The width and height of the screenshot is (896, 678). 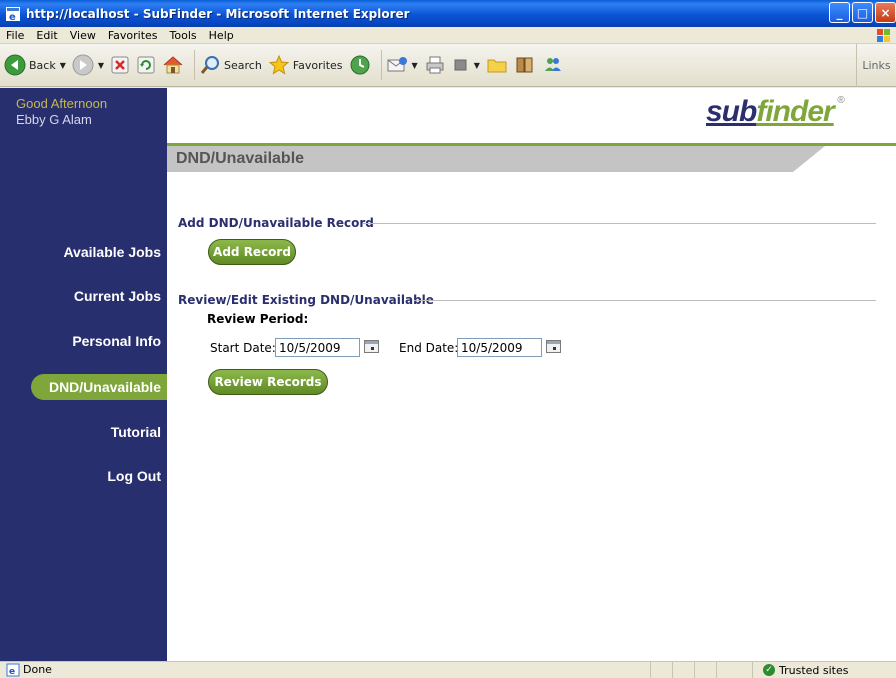 I want to click on search-button: Search, so click(x=230, y=65).